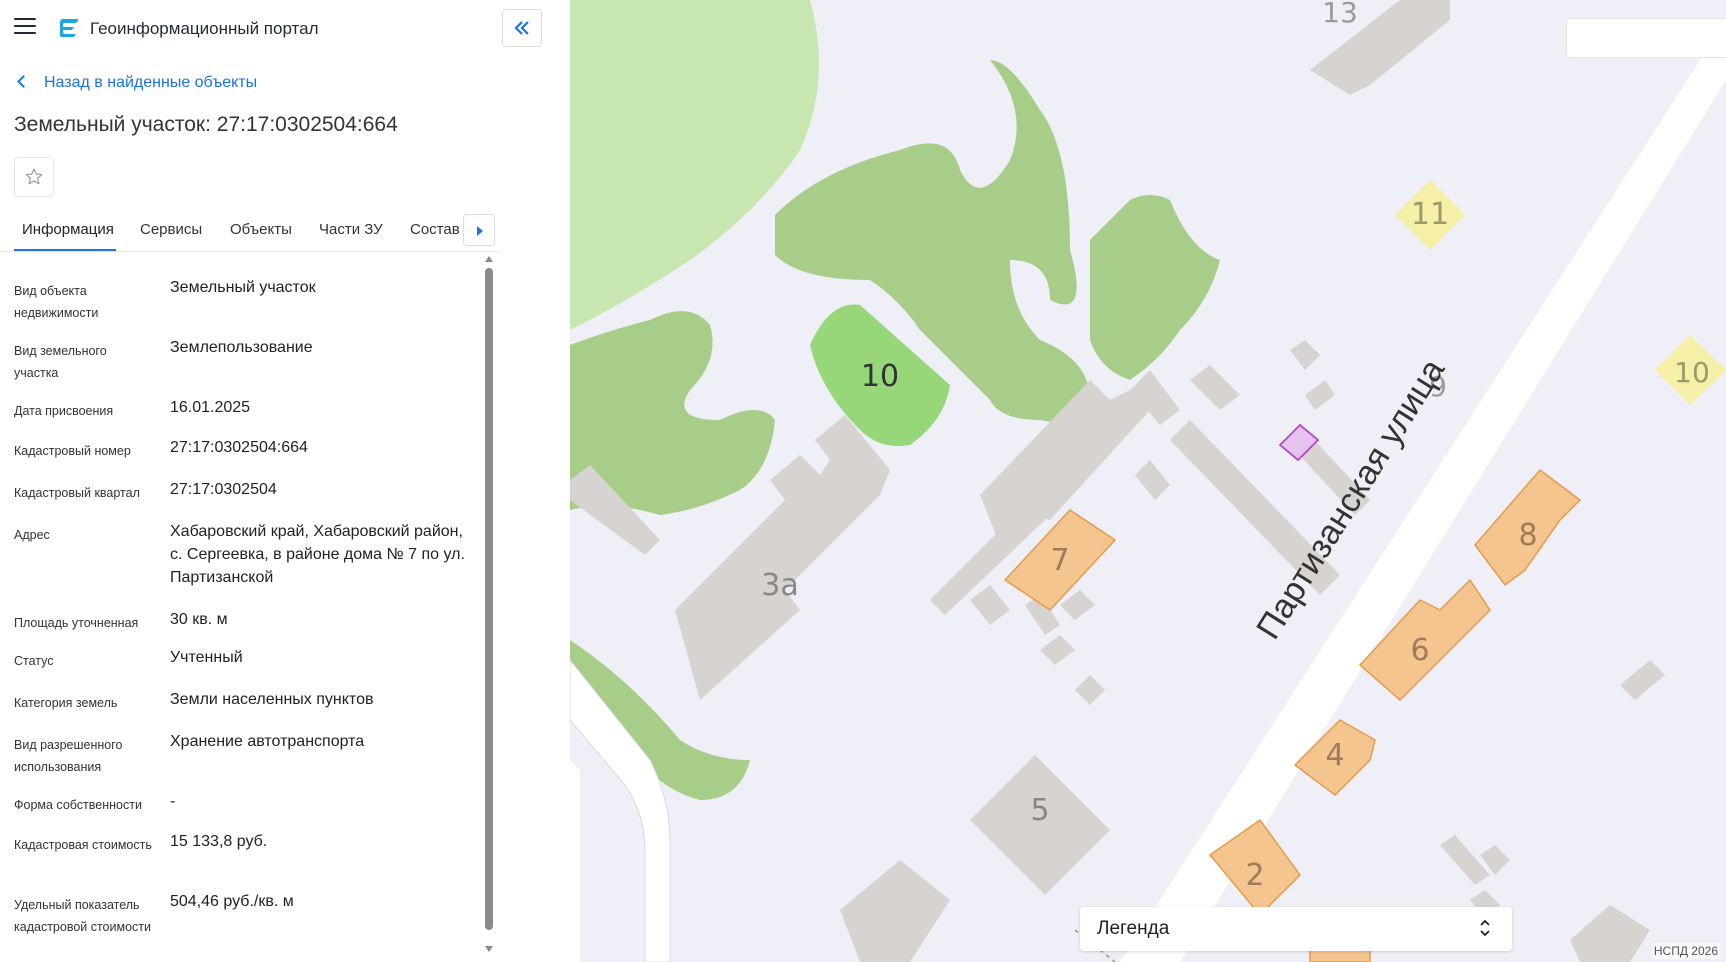  Describe the element at coordinates (489, 599) in the screenshot. I see `scrollbar-thumb` at that location.